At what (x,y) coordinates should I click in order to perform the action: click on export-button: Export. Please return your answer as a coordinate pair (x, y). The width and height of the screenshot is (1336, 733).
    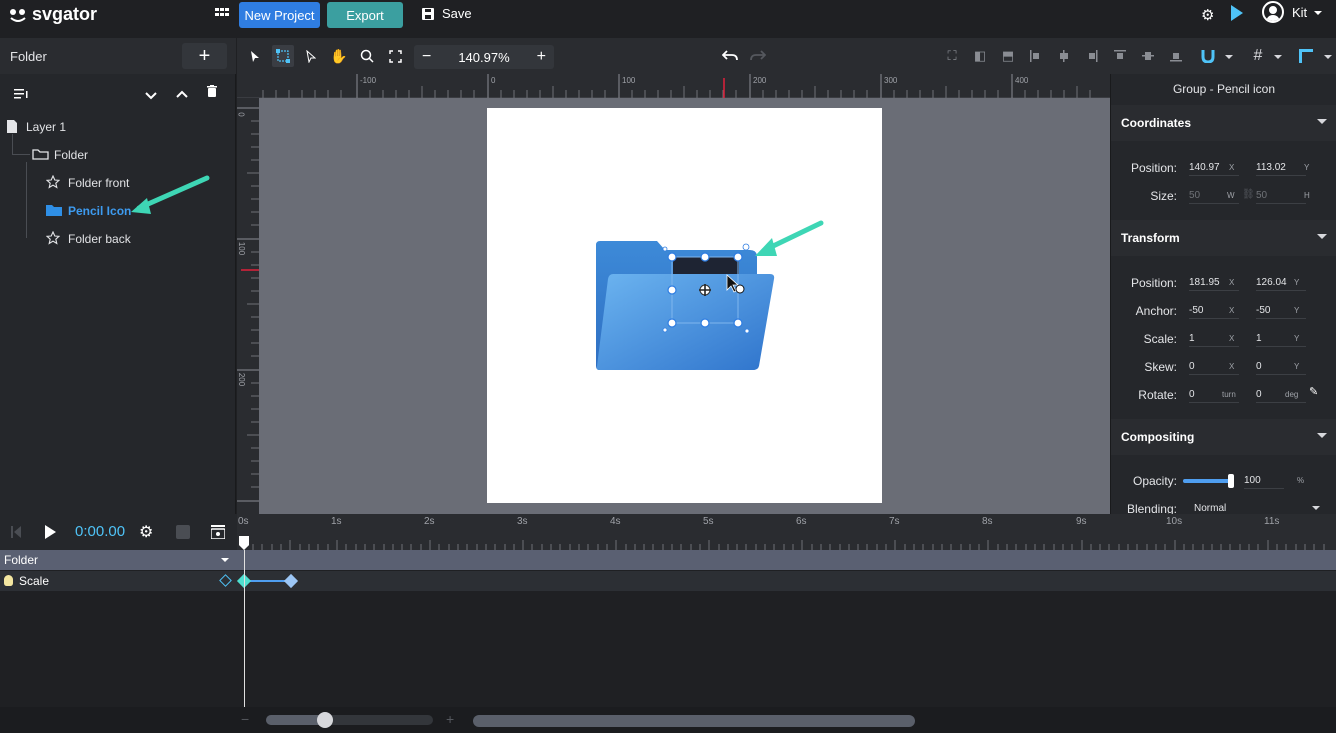
    Looking at the image, I should click on (365, 15).